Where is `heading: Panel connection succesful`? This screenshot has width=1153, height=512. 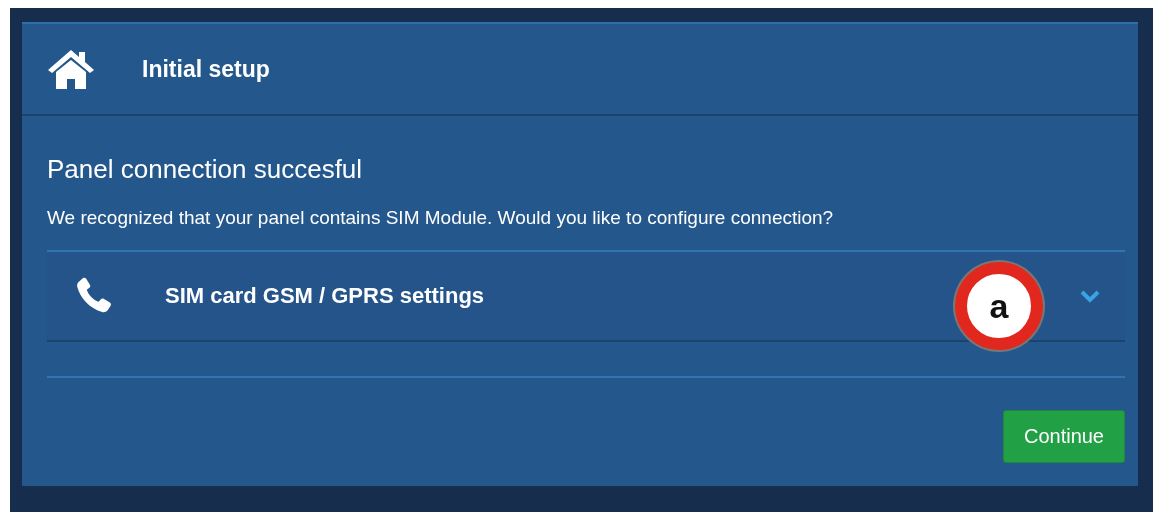
heading: Panel connection succesful is located at coordinates (205, 169).